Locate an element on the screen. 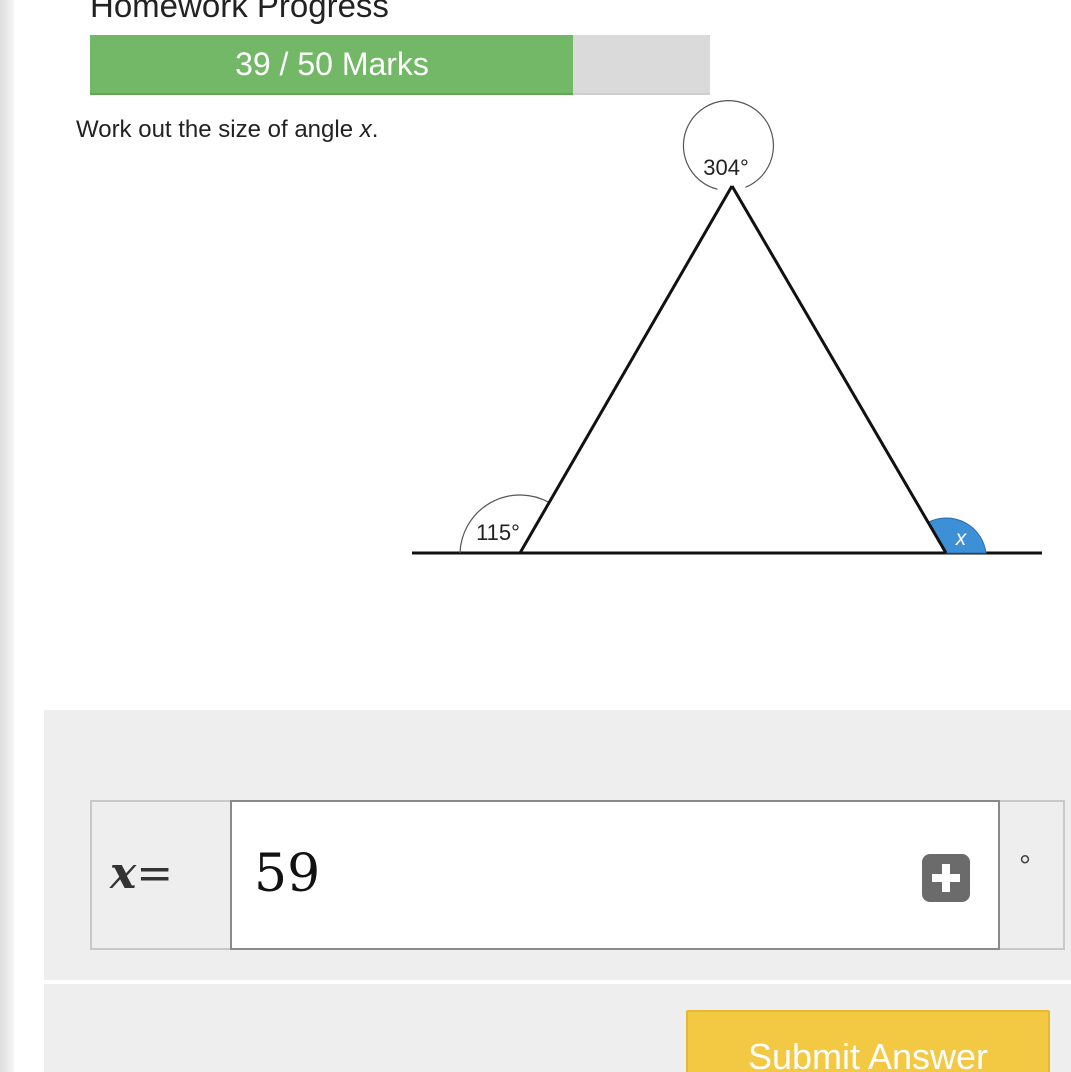 The width and height of the screenshot is (1071, 1072). equals-sign: = is located at coordinates (155, 873).